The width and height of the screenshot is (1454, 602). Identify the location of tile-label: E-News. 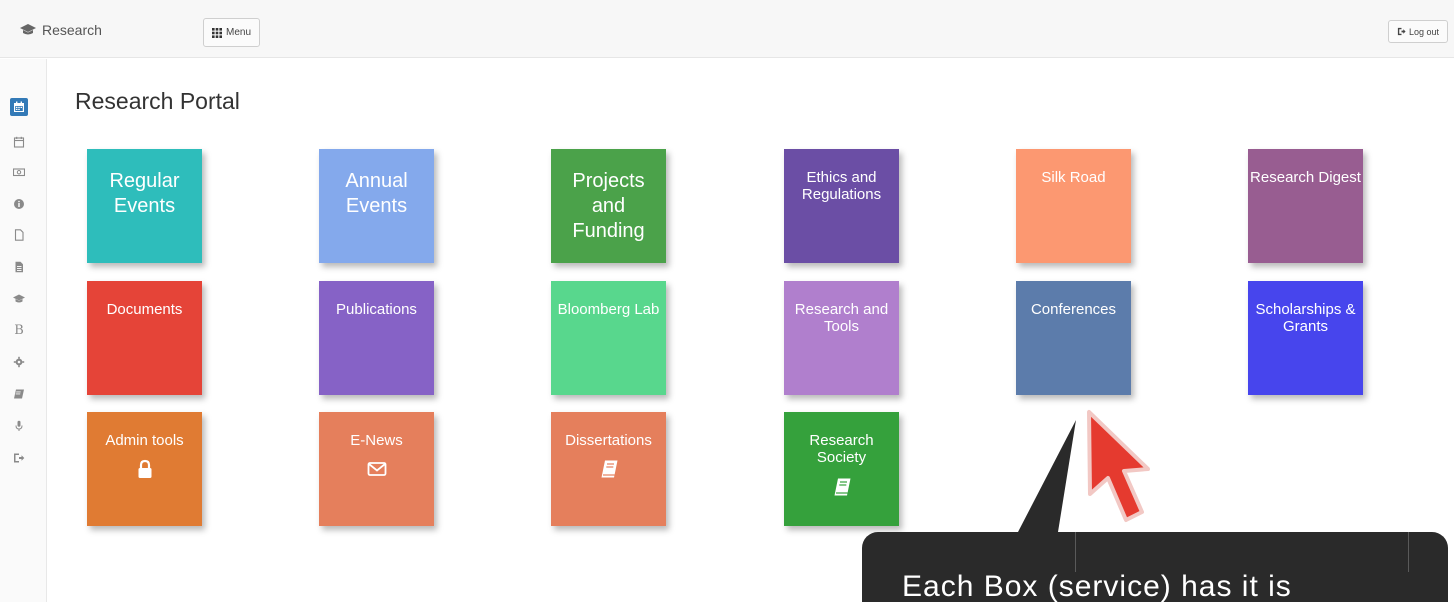
(376, 440).